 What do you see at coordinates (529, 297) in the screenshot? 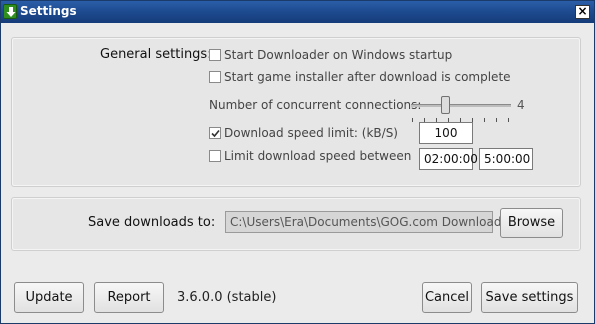
I see `save-settings-button: Save settings` at bounding box center [529, 297].